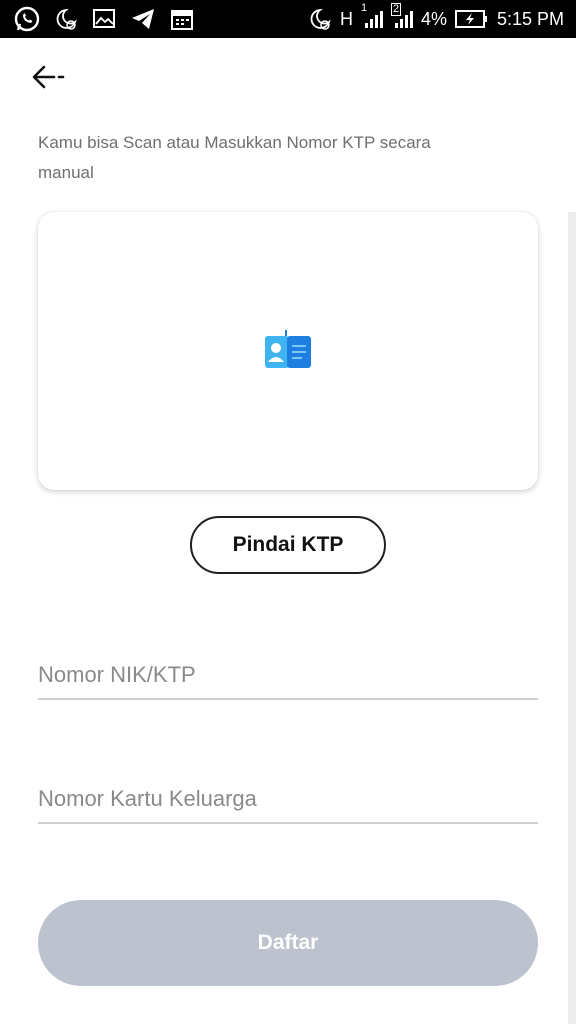 This screenshot has height=1024, width=576. I want to click on telegram-icon, so click(143, 19).